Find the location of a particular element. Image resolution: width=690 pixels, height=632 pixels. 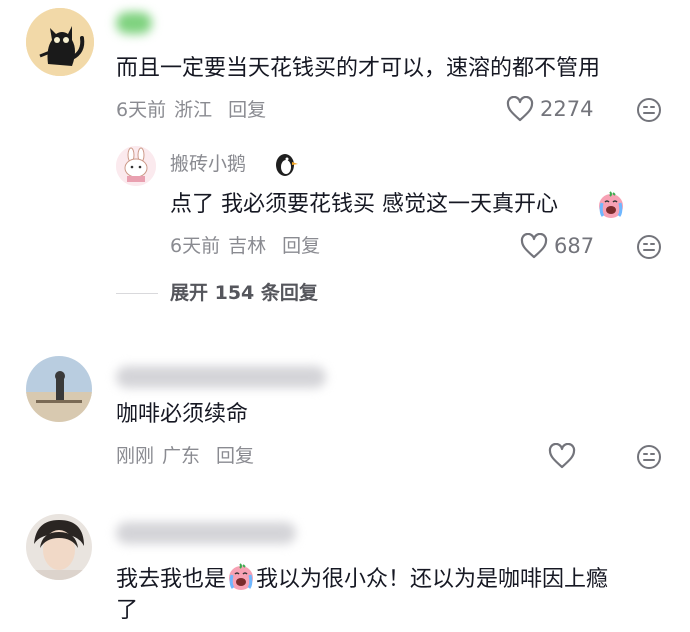

comment-text: 而且一定要当天花钱买的才可以，速溶的都不管用 is located at coordinates (358, 68).